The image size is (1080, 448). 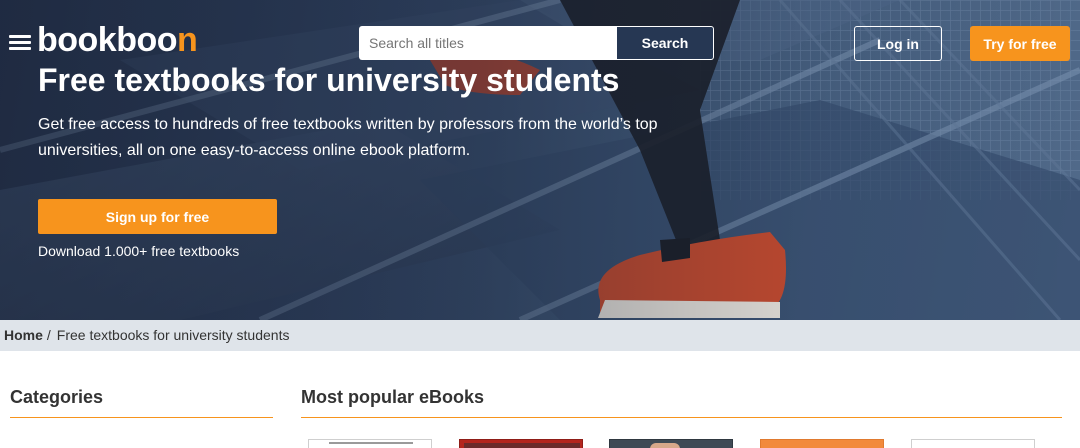 I want to click on hero-title: Free textbooks for university students, so click(x=329, y=80).